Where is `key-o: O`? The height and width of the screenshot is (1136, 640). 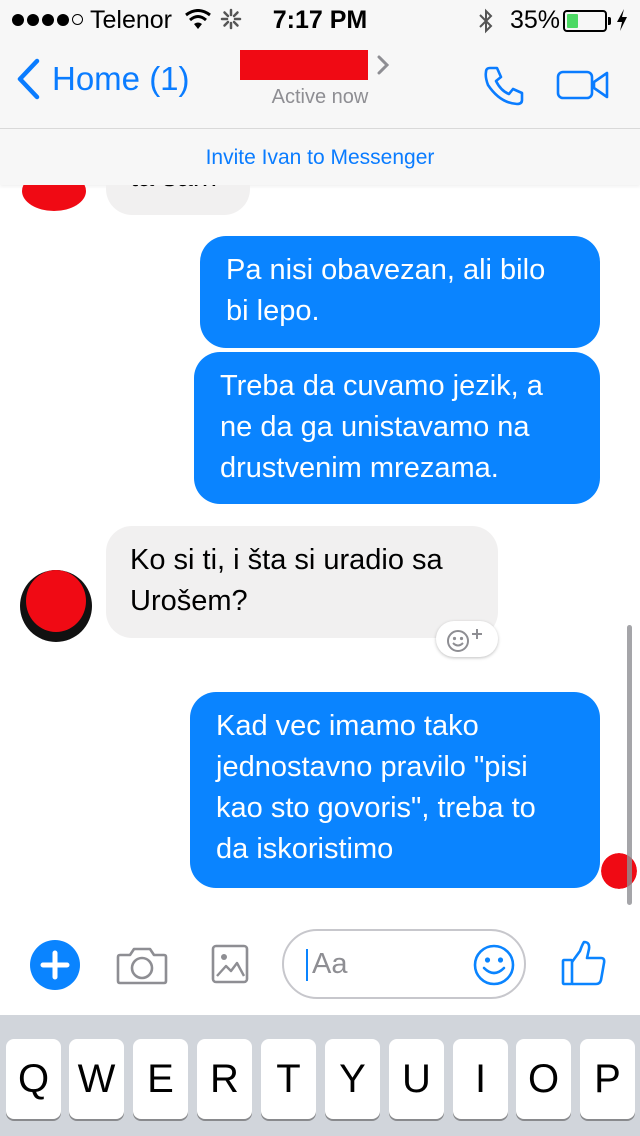 key-o: O is located at coordinates (543, 1079).